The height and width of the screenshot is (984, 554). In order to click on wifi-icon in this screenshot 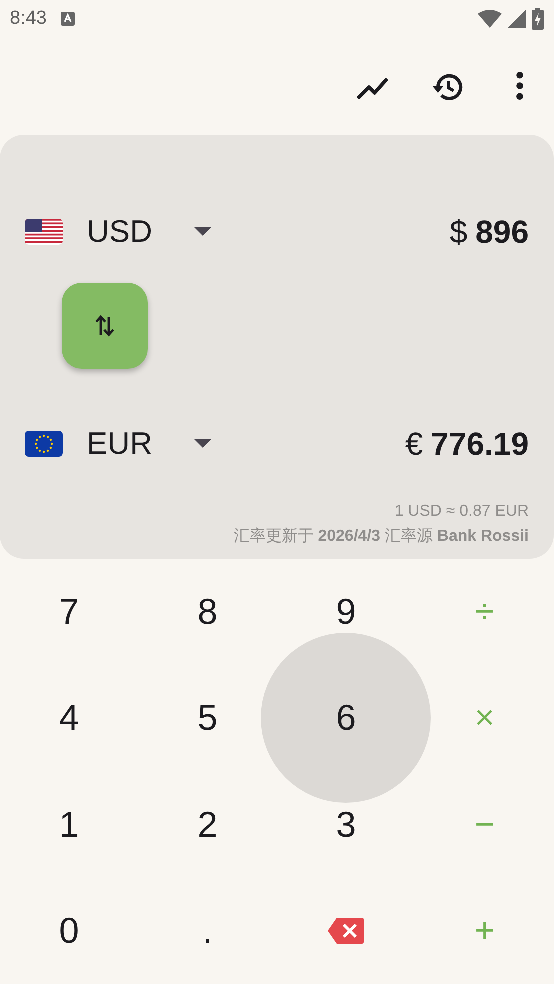, I will do `click(490, 19)`.